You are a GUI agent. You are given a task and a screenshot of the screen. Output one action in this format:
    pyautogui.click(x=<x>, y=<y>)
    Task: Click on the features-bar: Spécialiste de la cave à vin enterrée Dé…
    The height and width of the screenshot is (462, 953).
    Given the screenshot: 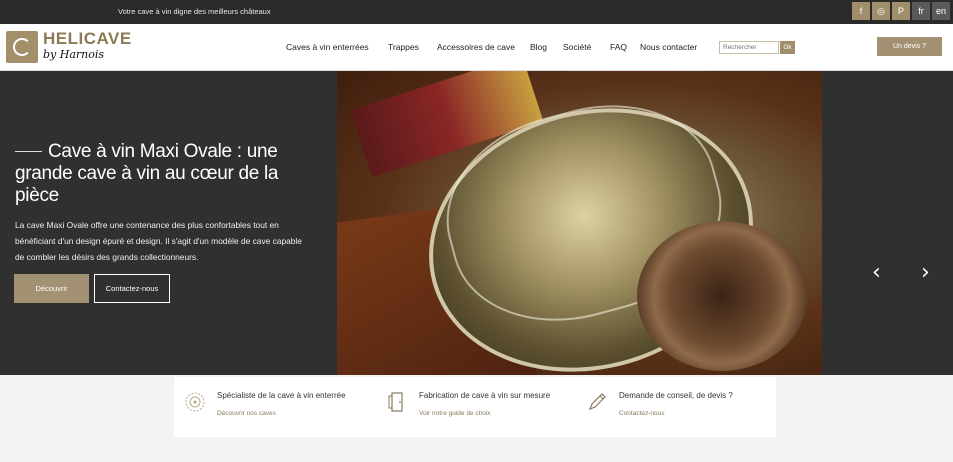 What is the action you would take?
    pyautogui.click(x=475, y=407)
    